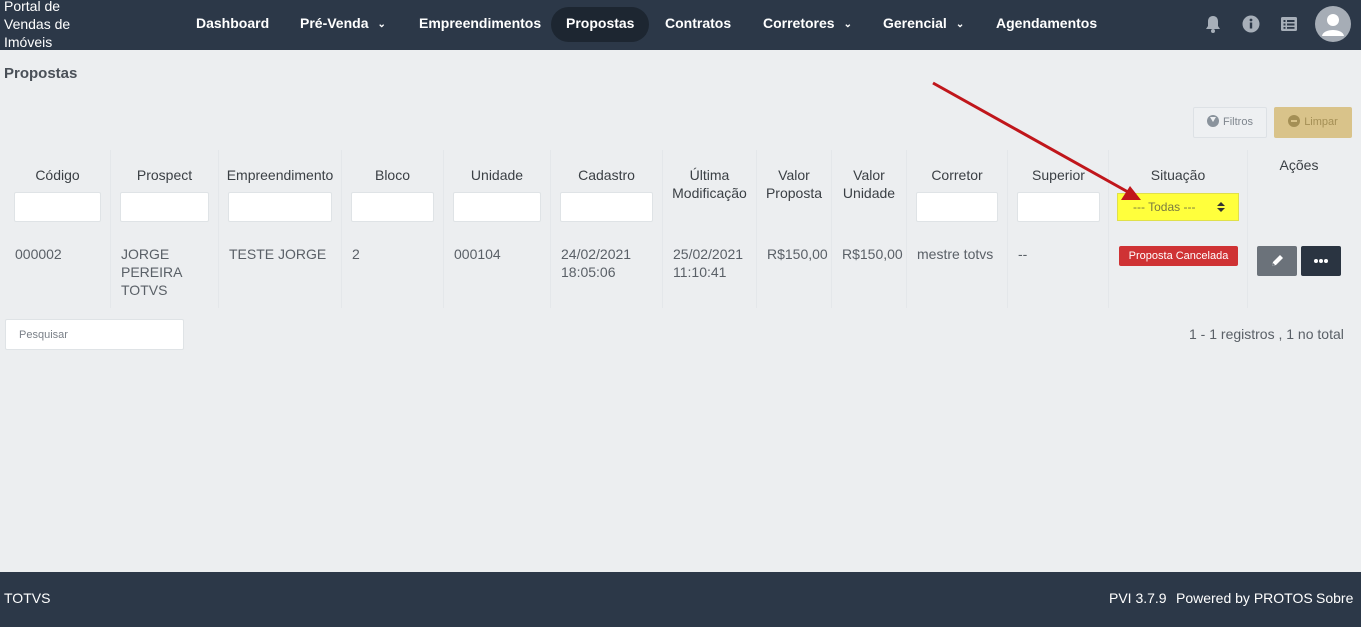 The height and width of the screenshot is (627, 1361). Describe the element at coordinates (708, 263) in the screenshot. I see `cell-ultima-modificacao: 25/02/2021 11:10:41` at that location.